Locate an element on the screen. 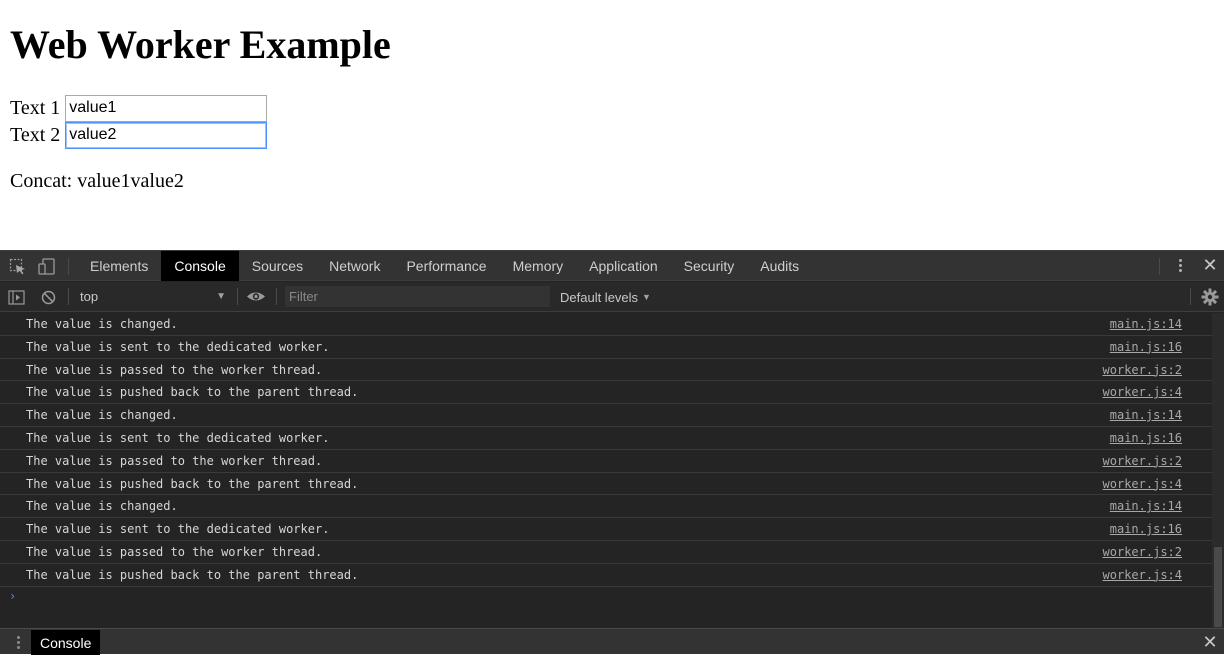 The width and height of the screenshot is (1224, 657). tab-performance: Performance is located at coordinates (446, 266).